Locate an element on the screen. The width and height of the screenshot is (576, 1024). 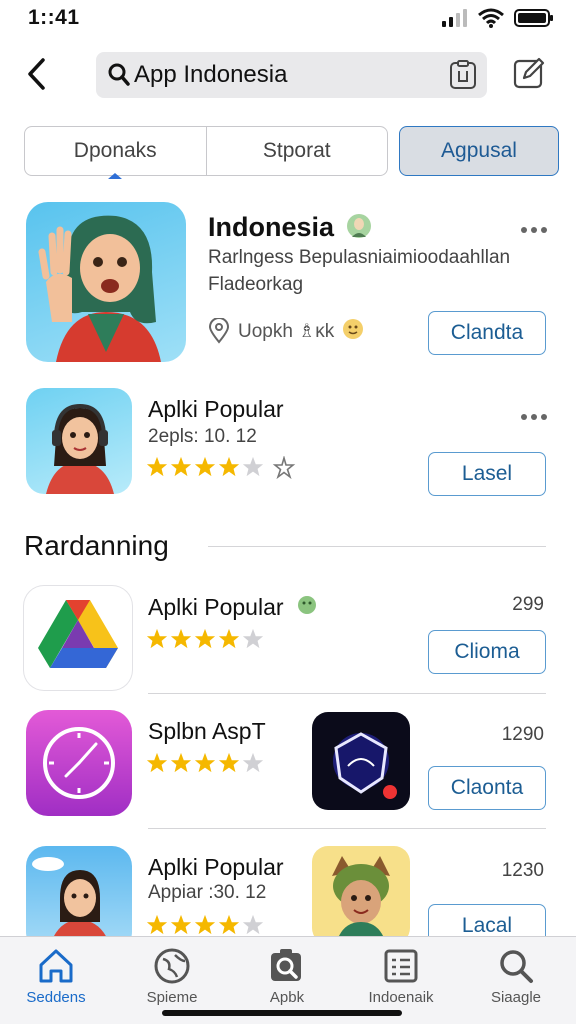
signal-icon is located at coordinates (454, 18).